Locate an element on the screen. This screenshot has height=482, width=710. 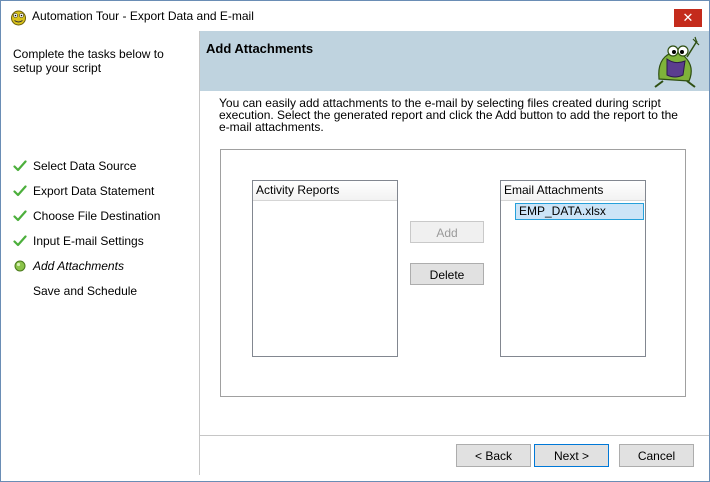
step-label: Select Data Source is located at coordinates (85, 166).